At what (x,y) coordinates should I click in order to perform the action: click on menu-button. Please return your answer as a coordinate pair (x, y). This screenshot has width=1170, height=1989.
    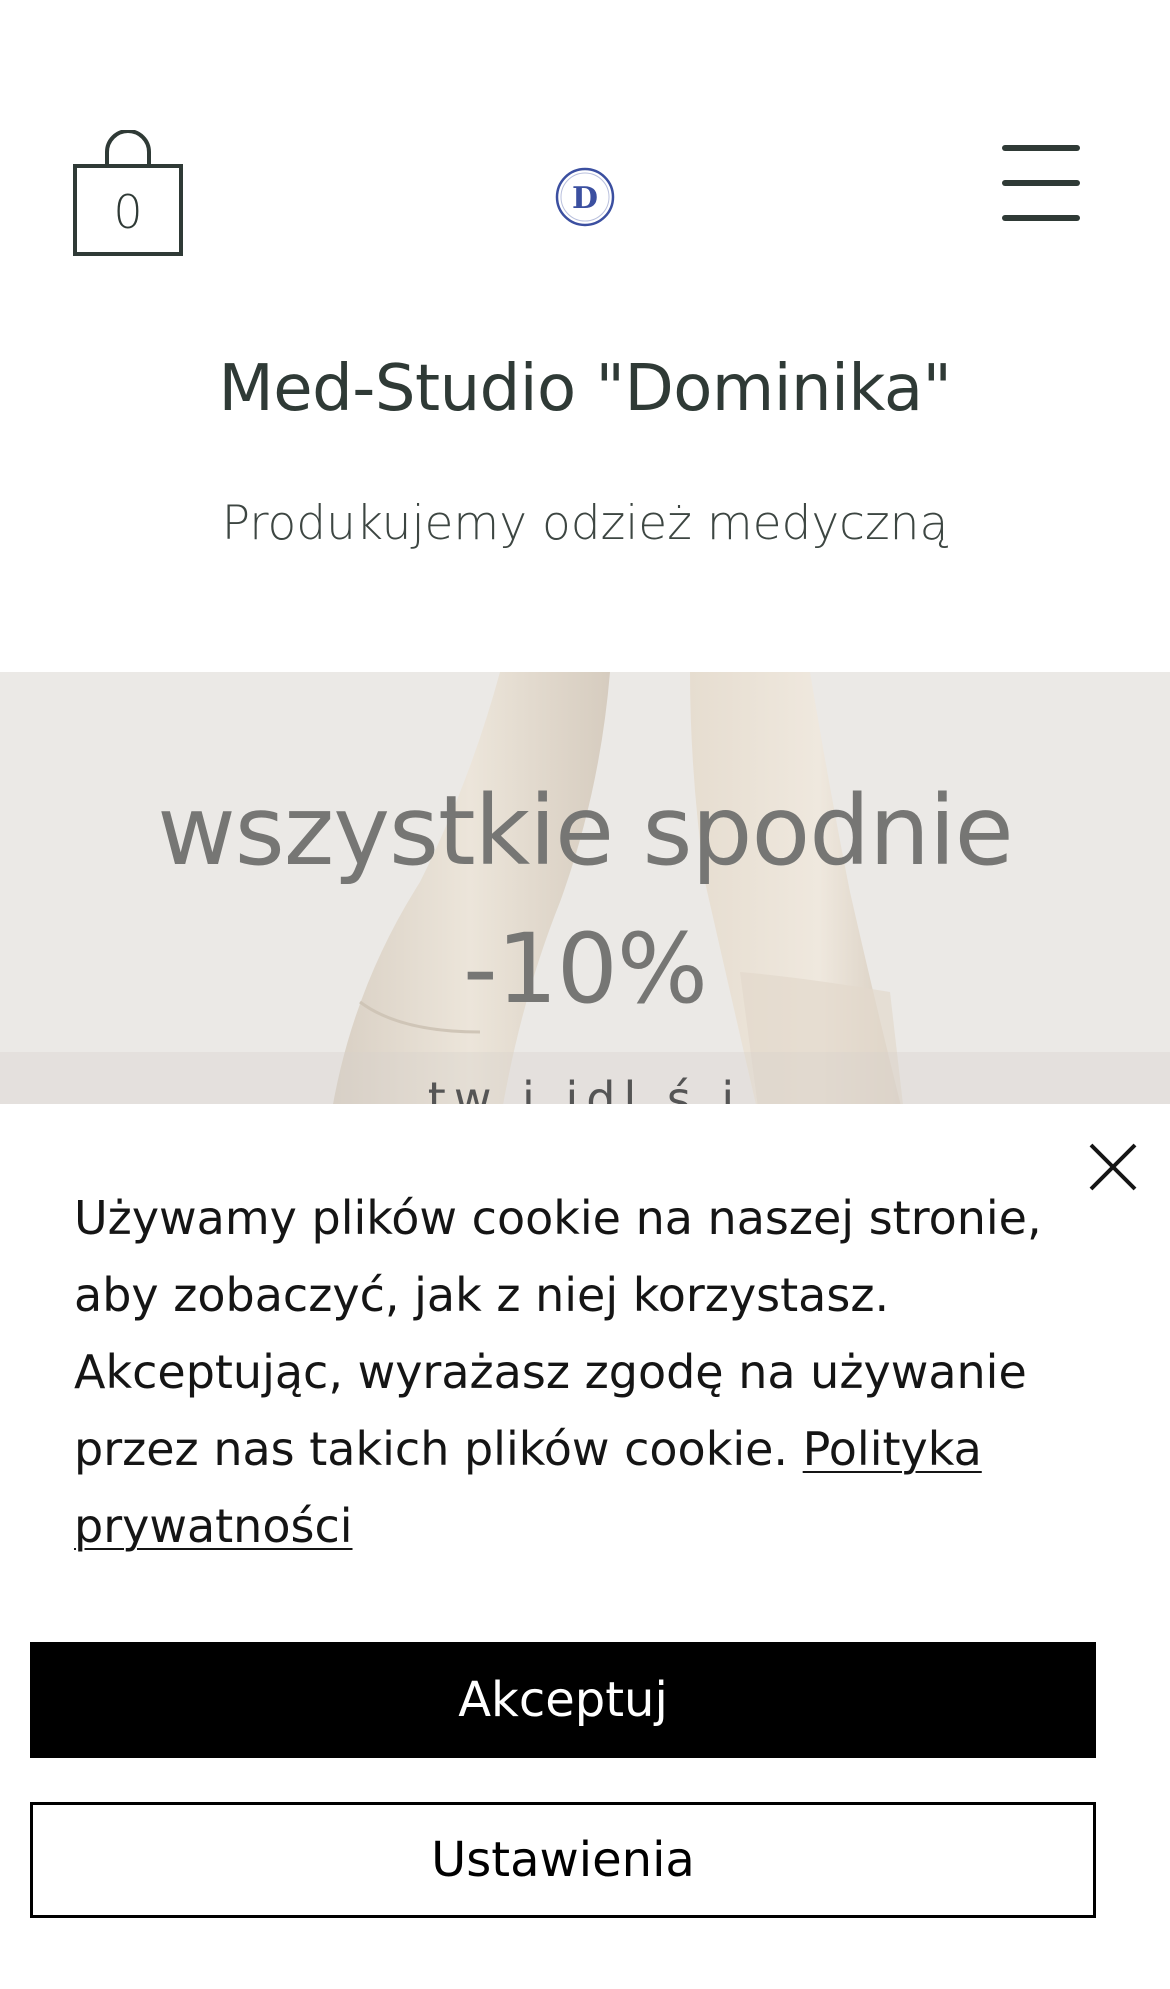
    Looking at the image, I should click on (1041, 182).